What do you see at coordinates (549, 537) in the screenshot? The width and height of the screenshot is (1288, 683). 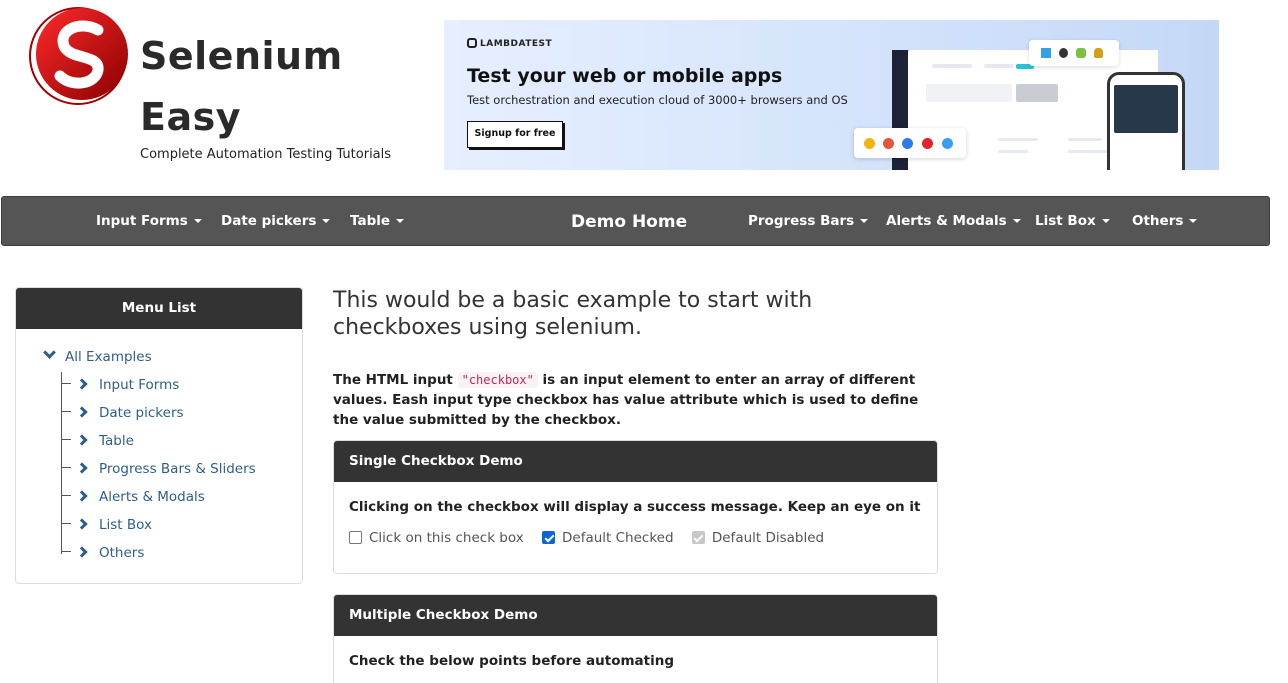 I see `default-checked-checkbox` at bounding box center [549, 537].